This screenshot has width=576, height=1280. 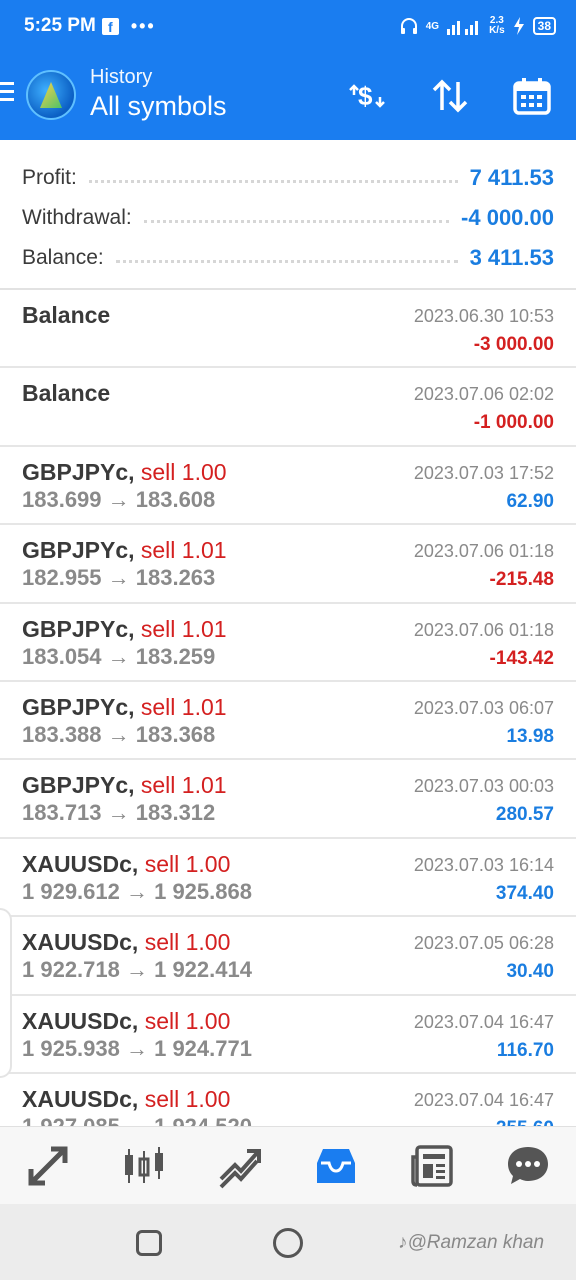 I want to click on page-title: All symbols, so click(x=158, y=106).